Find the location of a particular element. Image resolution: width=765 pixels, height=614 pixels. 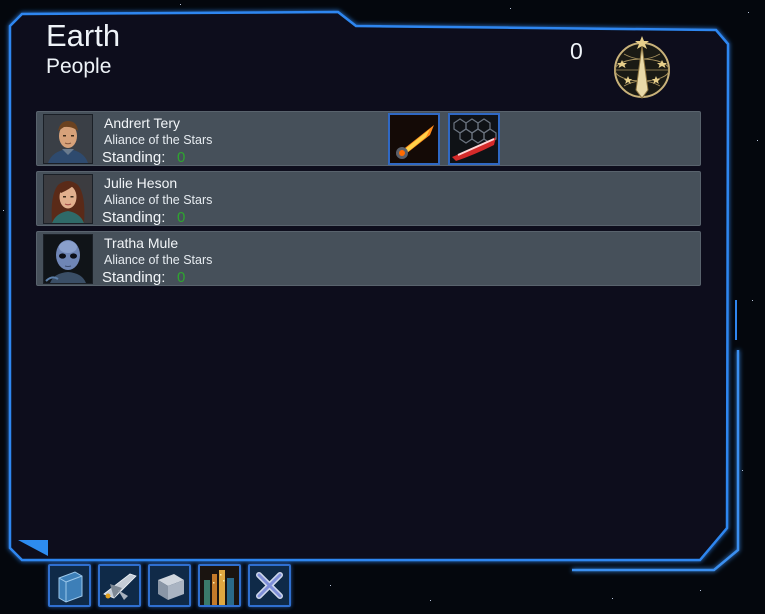

cargo-crate-icon is located at coordinates (169, 585).